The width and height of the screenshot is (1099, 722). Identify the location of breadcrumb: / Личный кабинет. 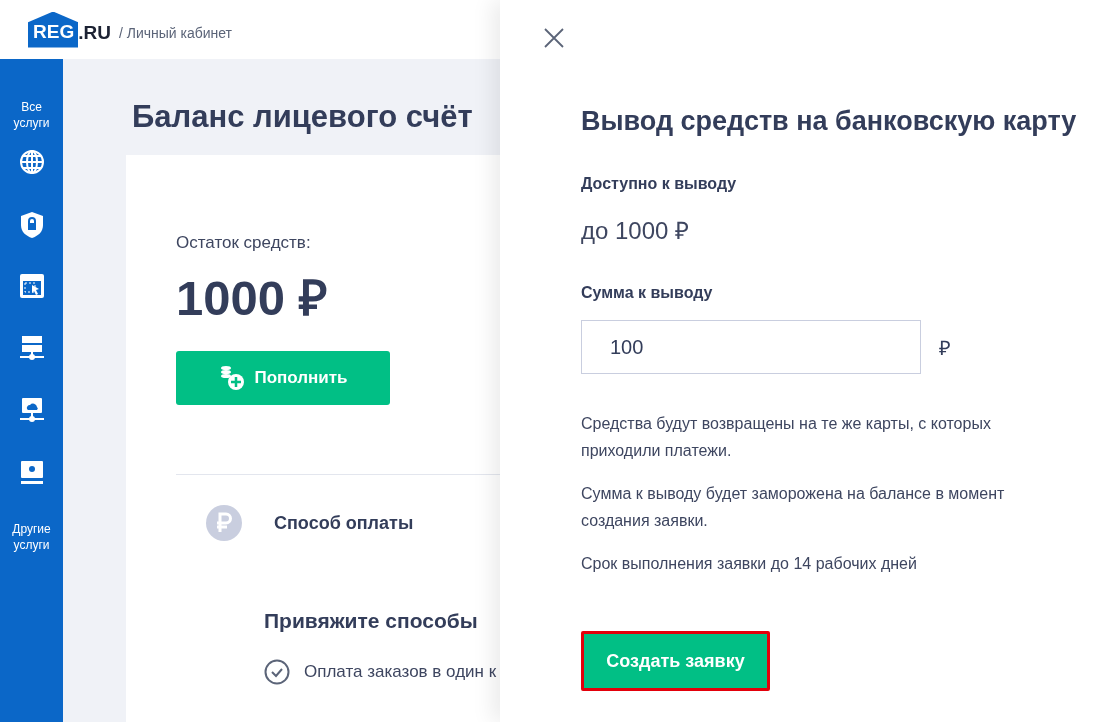
(175, 29).